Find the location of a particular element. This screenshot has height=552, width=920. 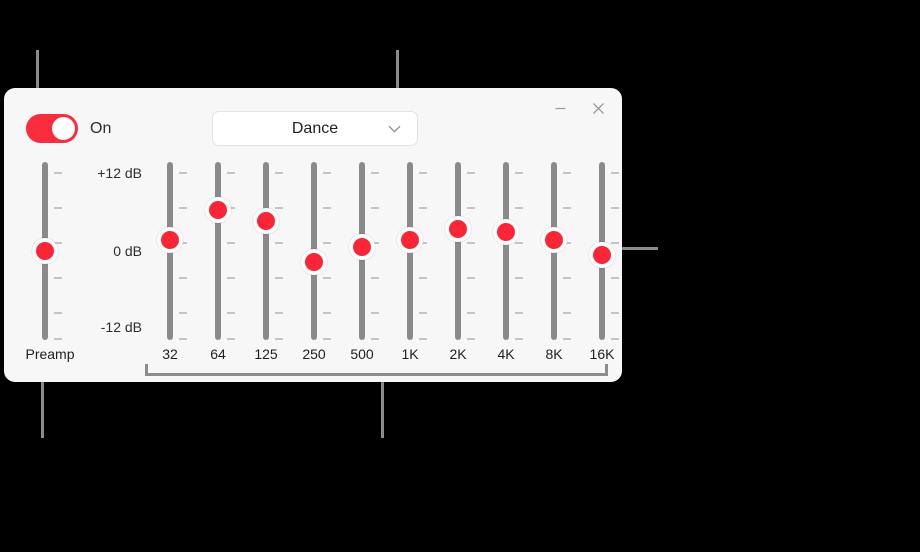

preset-dropdown: Dance is located at coordinates (315, 128).